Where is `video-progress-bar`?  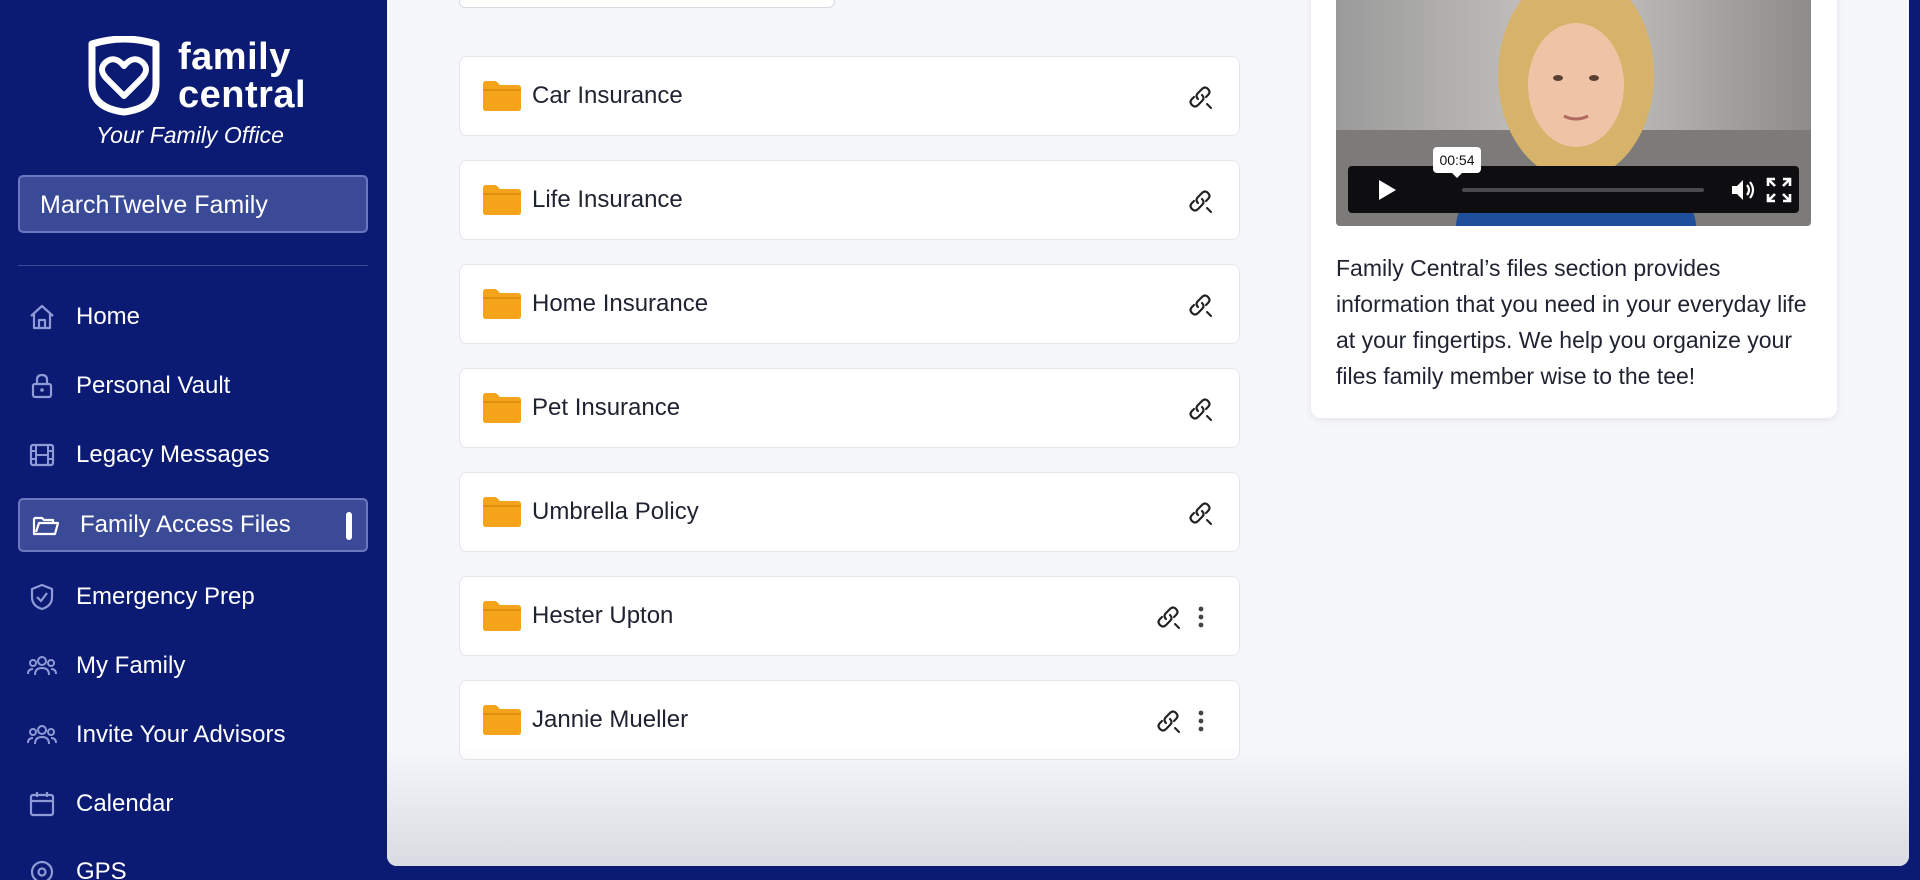 video-progress-bar is located at coordinates (1583, 190).